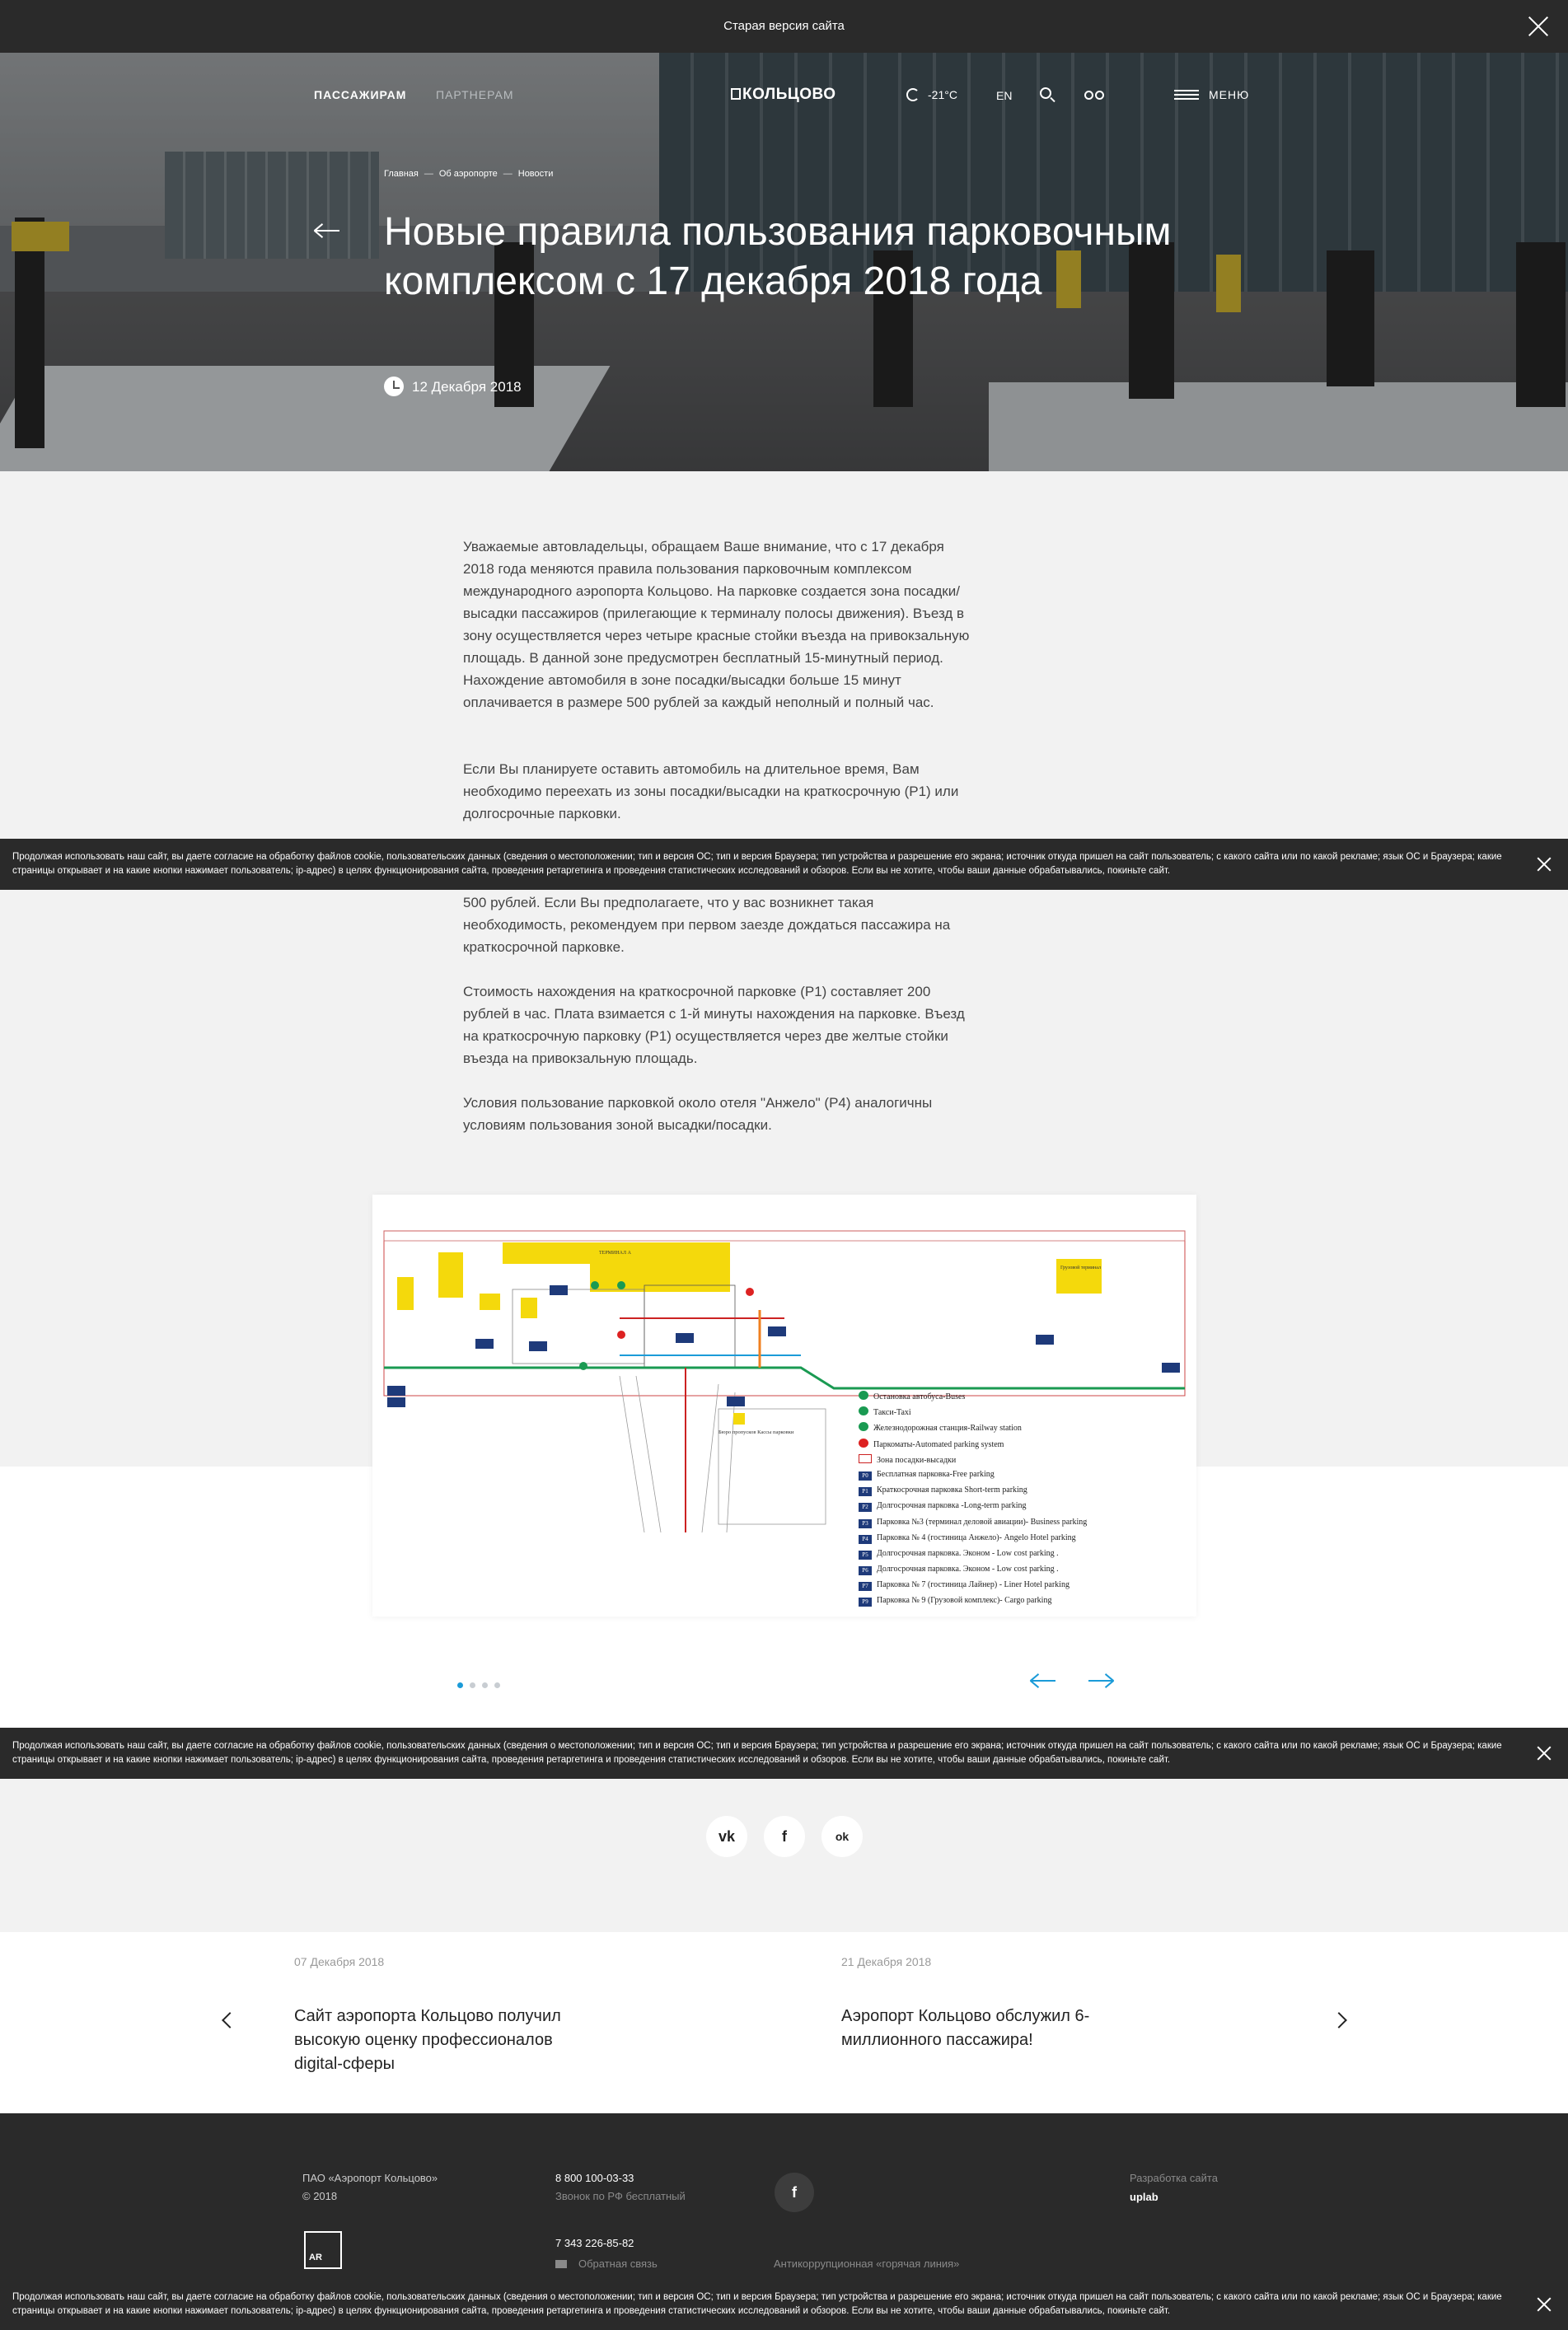 This screenshot has height=2330, width=1568. What do you see at coordinates (1023, 1477) in the screenshot?
I see `map-legend-item: P0 Бесплатная парковка-Free parking` at bounding box center [1023, 1477].